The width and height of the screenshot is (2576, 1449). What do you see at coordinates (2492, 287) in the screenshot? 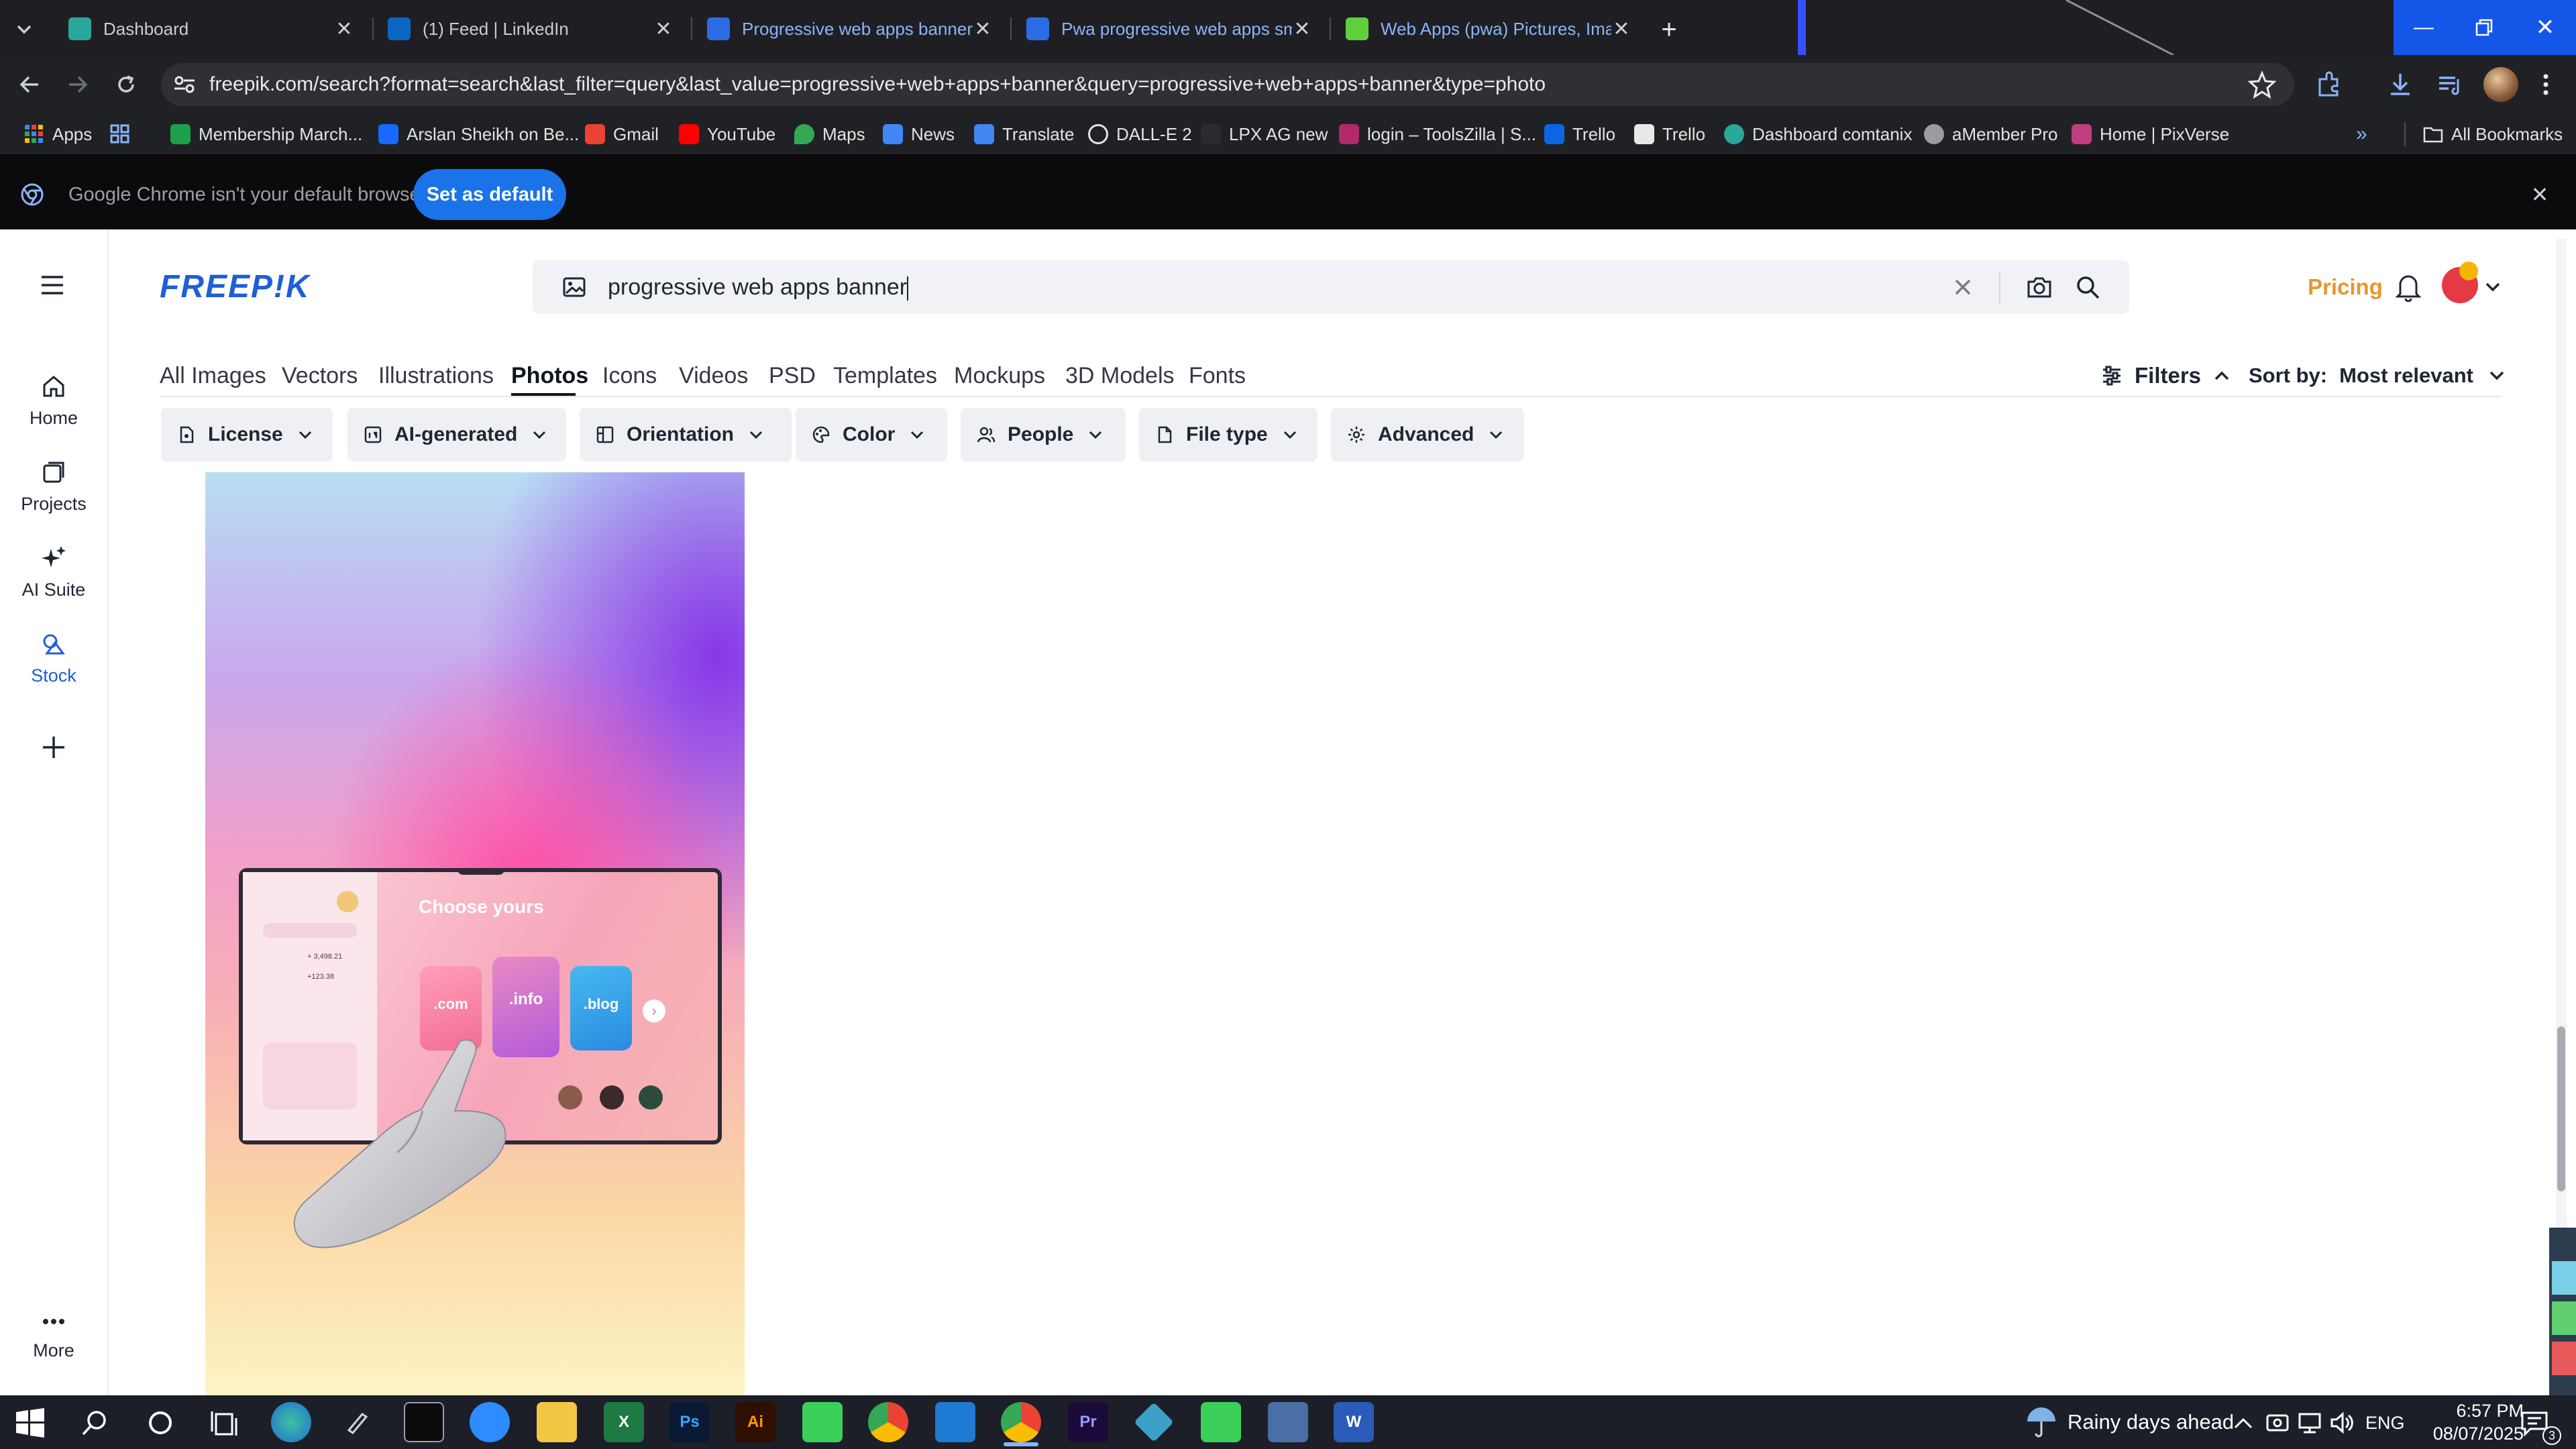
I see `account-menu-chevron-icon` at bounding box center [2492, 287].